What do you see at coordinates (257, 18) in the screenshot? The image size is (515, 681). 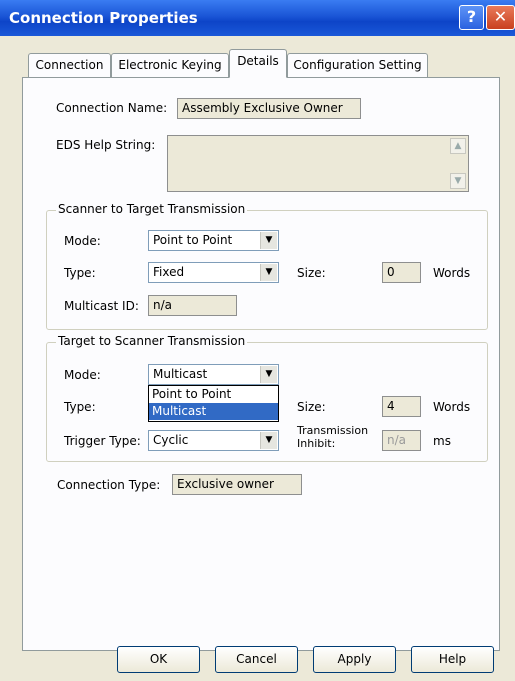 I see `title-bar: Connection Properties ? ✕` at bounding box center [257, 18].